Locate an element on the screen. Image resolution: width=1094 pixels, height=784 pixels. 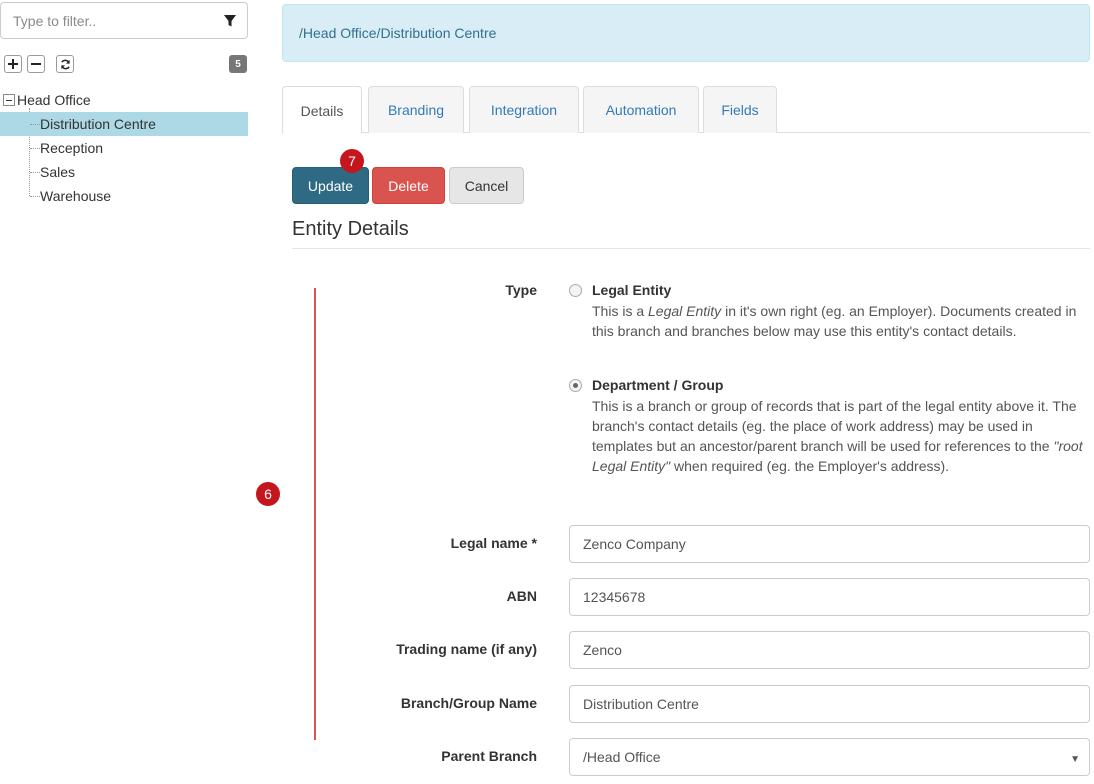
cancel-button: Cancel is located at coordinates (486, 185).